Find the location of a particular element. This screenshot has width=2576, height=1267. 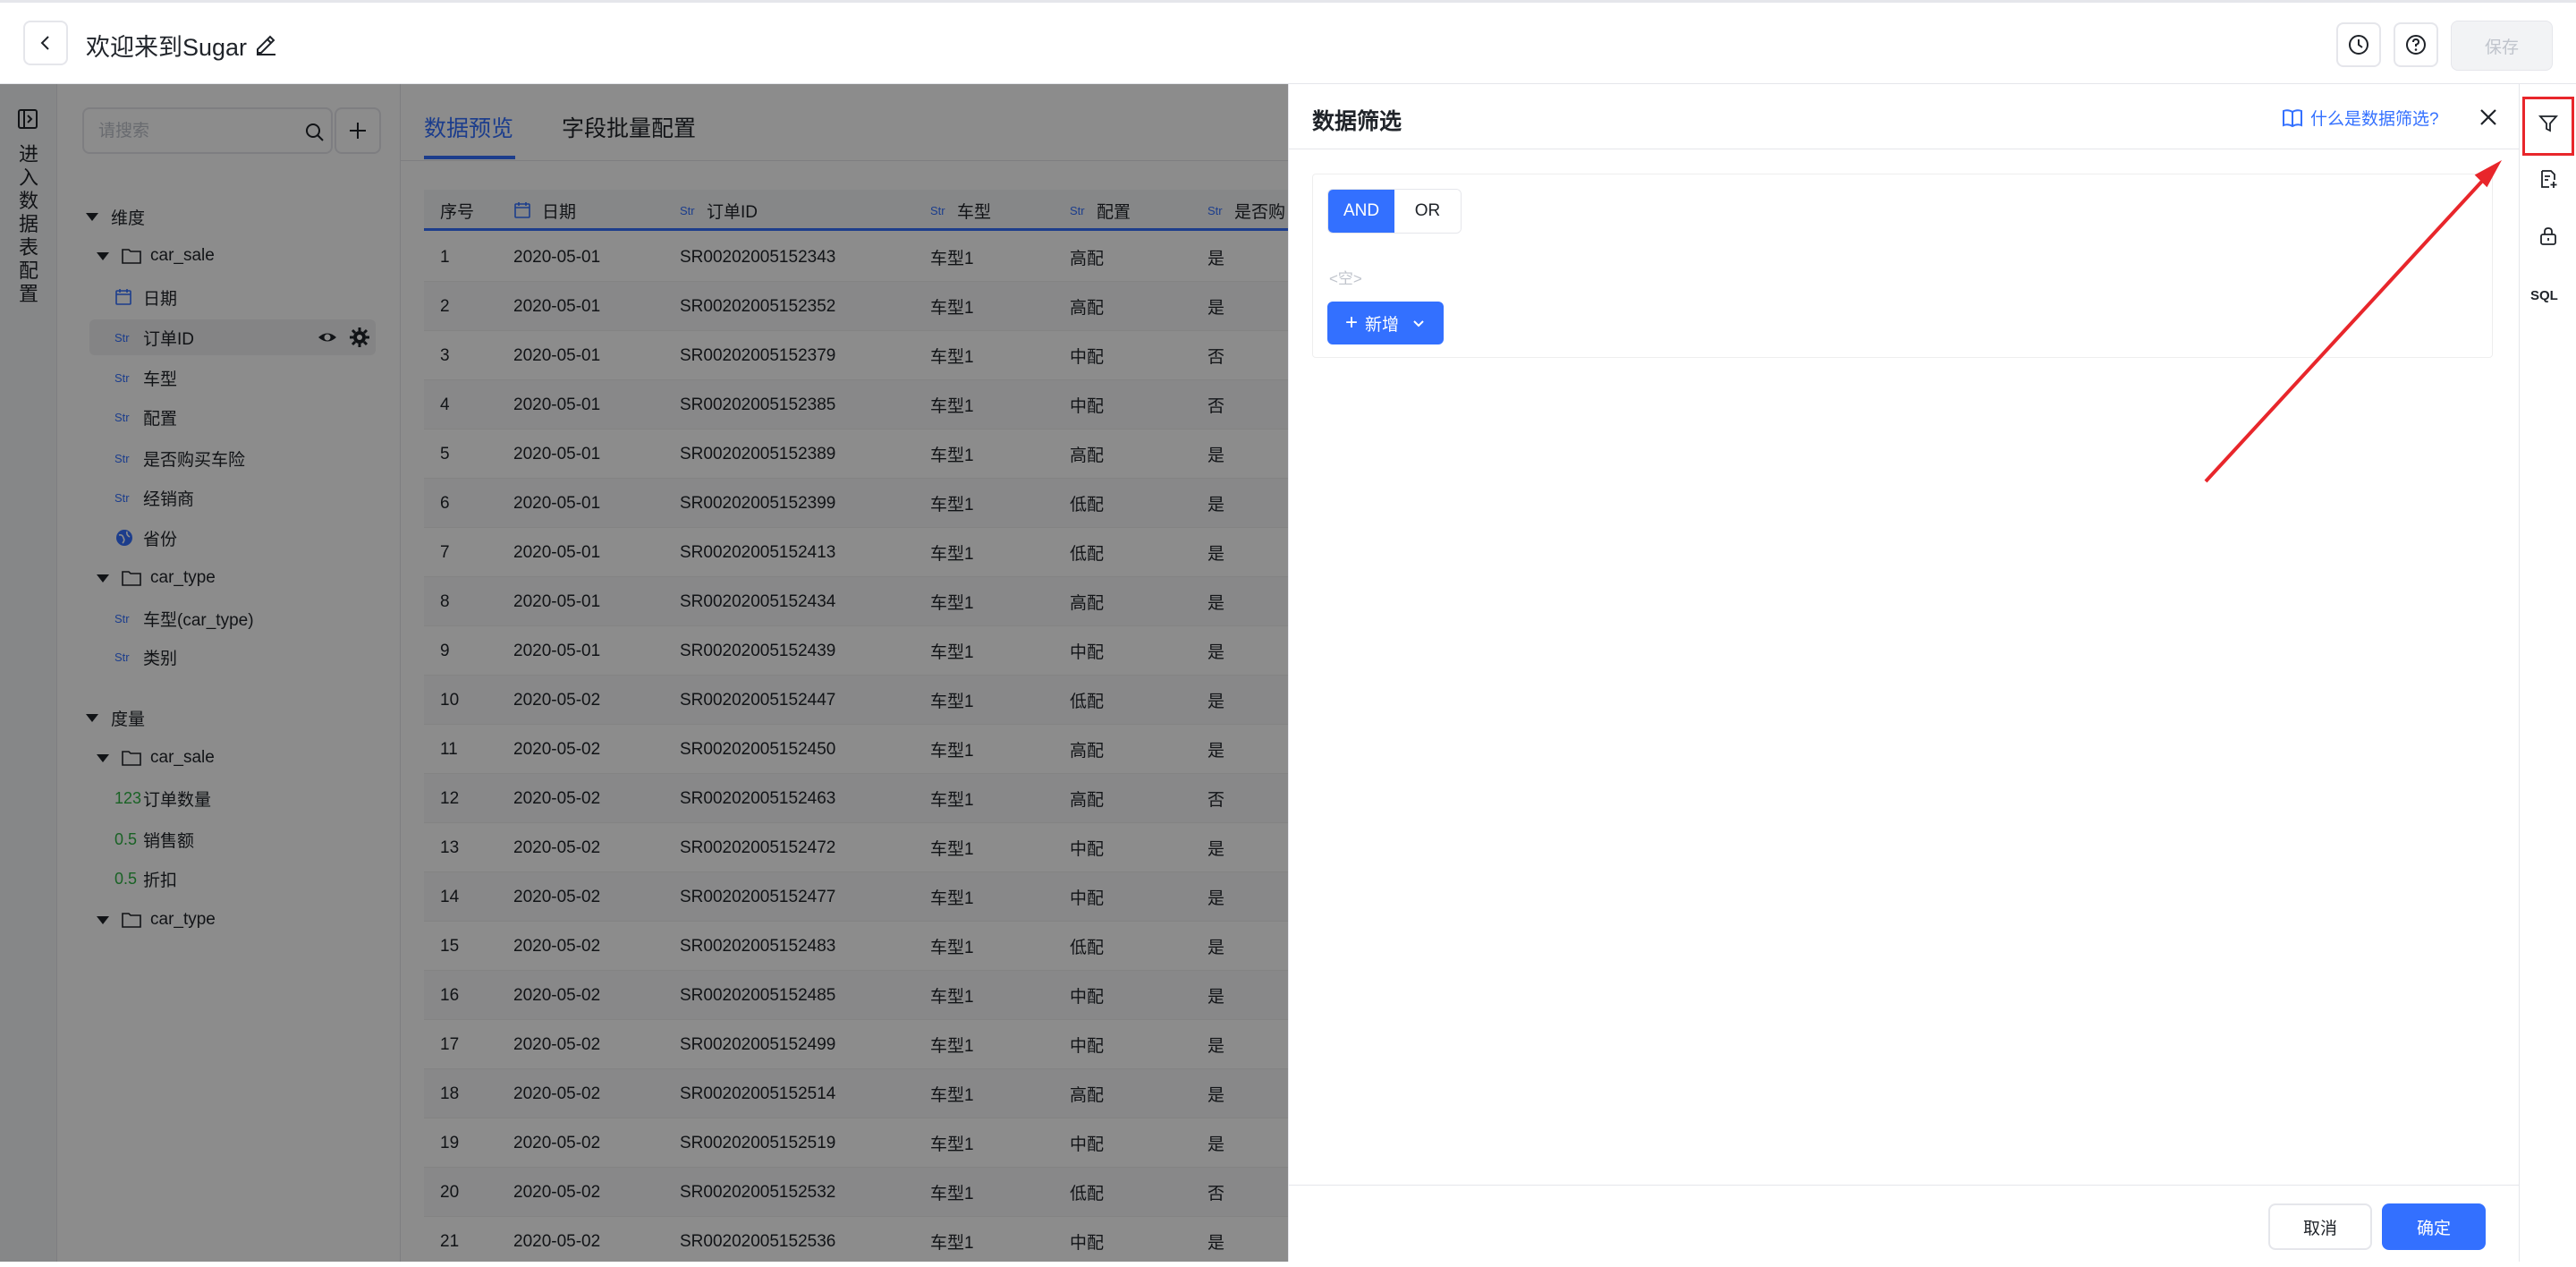

permission-tool-button is located at coordinates (2548, 237).